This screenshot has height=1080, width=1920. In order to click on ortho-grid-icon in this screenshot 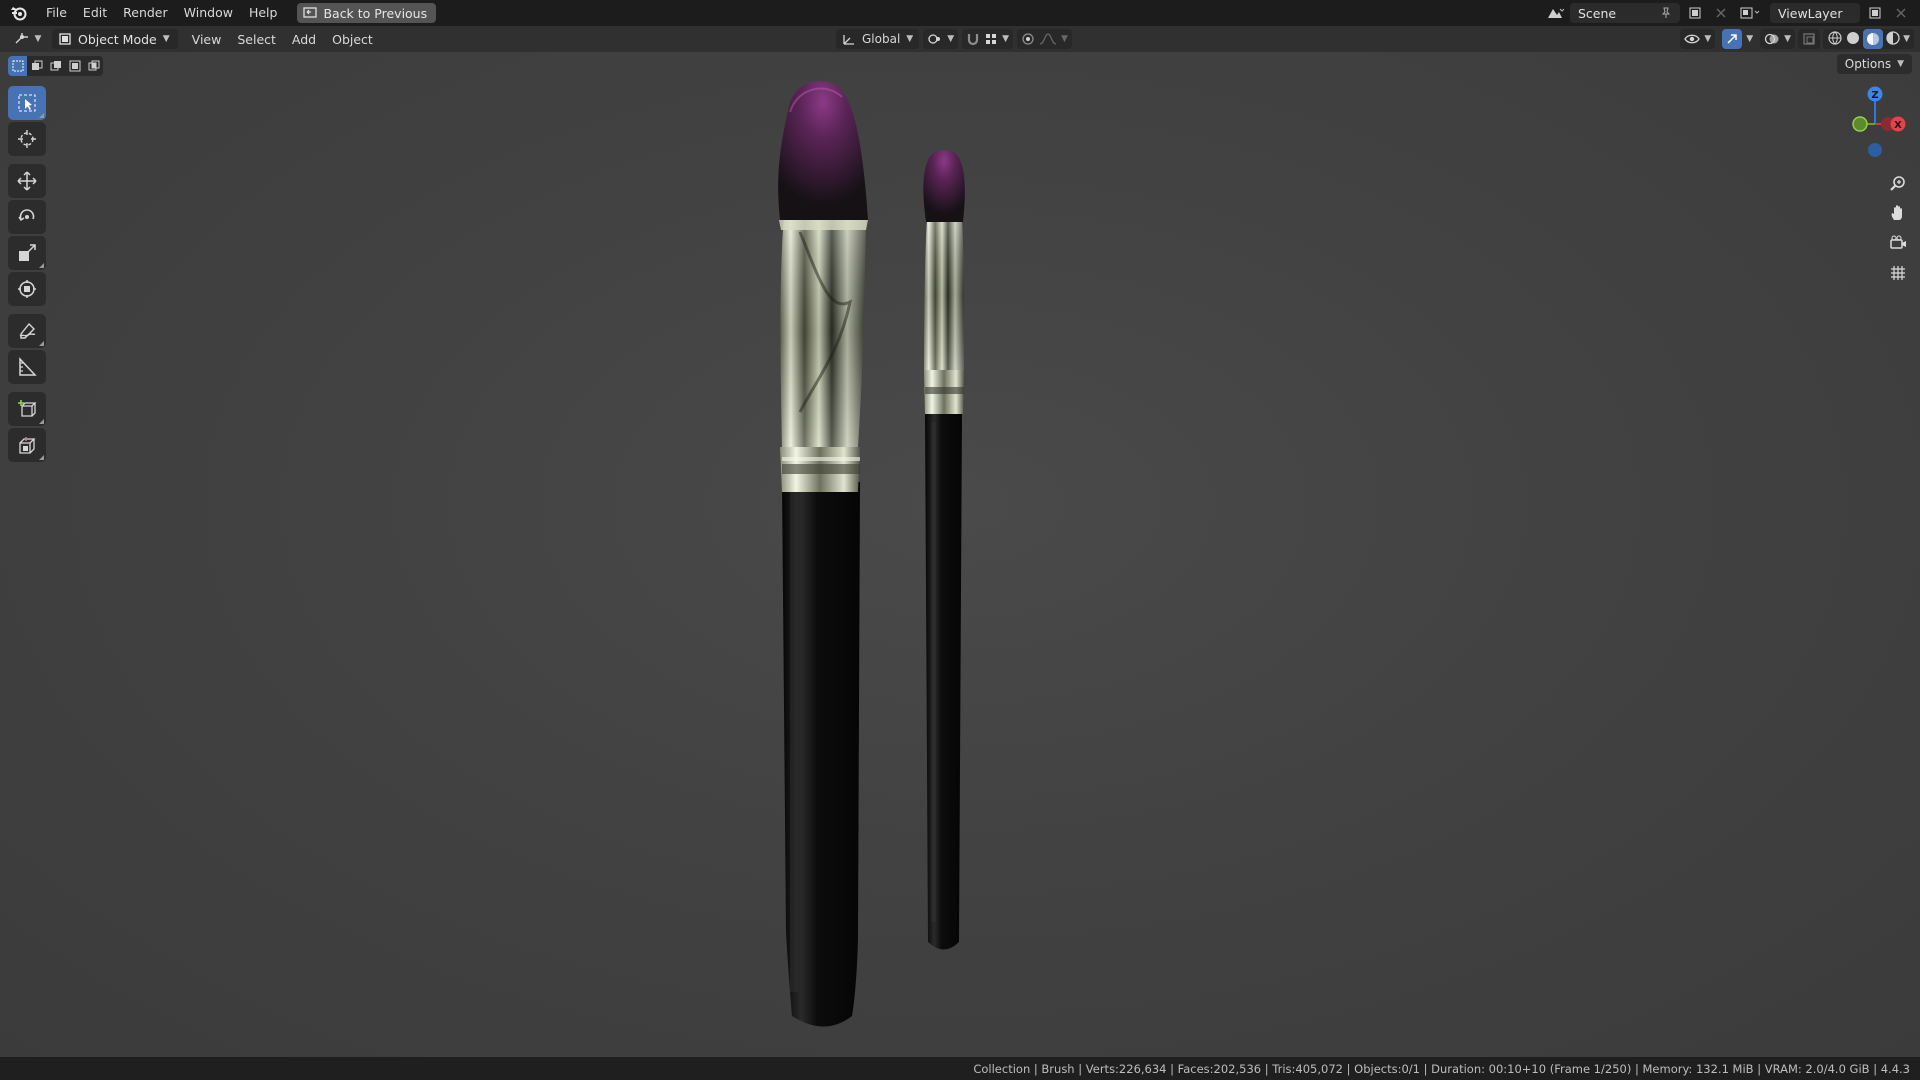, I will do `click(1898, 273)`.